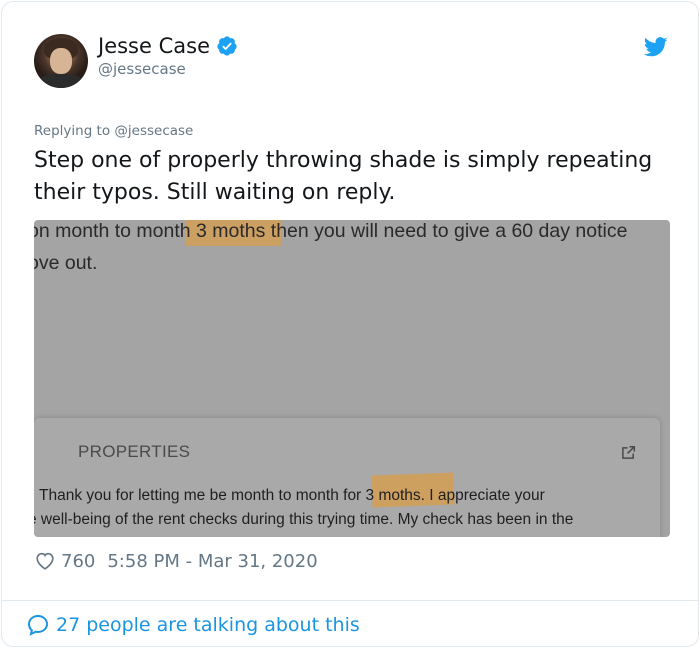 The height and width of the screenshot is (648, 700). I want to click on author-name-row: Jesse Case, so click(168, 46).